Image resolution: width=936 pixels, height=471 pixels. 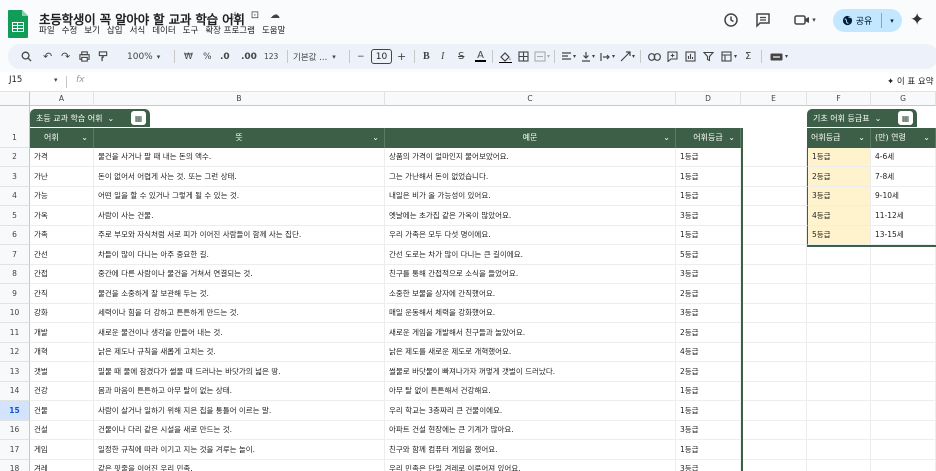 What do you see at coordinates (239, 411) in the screenshot?
I see `table-cell: 사람이 살거나 일하기 위해 지은 집을 통틀어 이르는 말.` at bounding box center [239, 411].